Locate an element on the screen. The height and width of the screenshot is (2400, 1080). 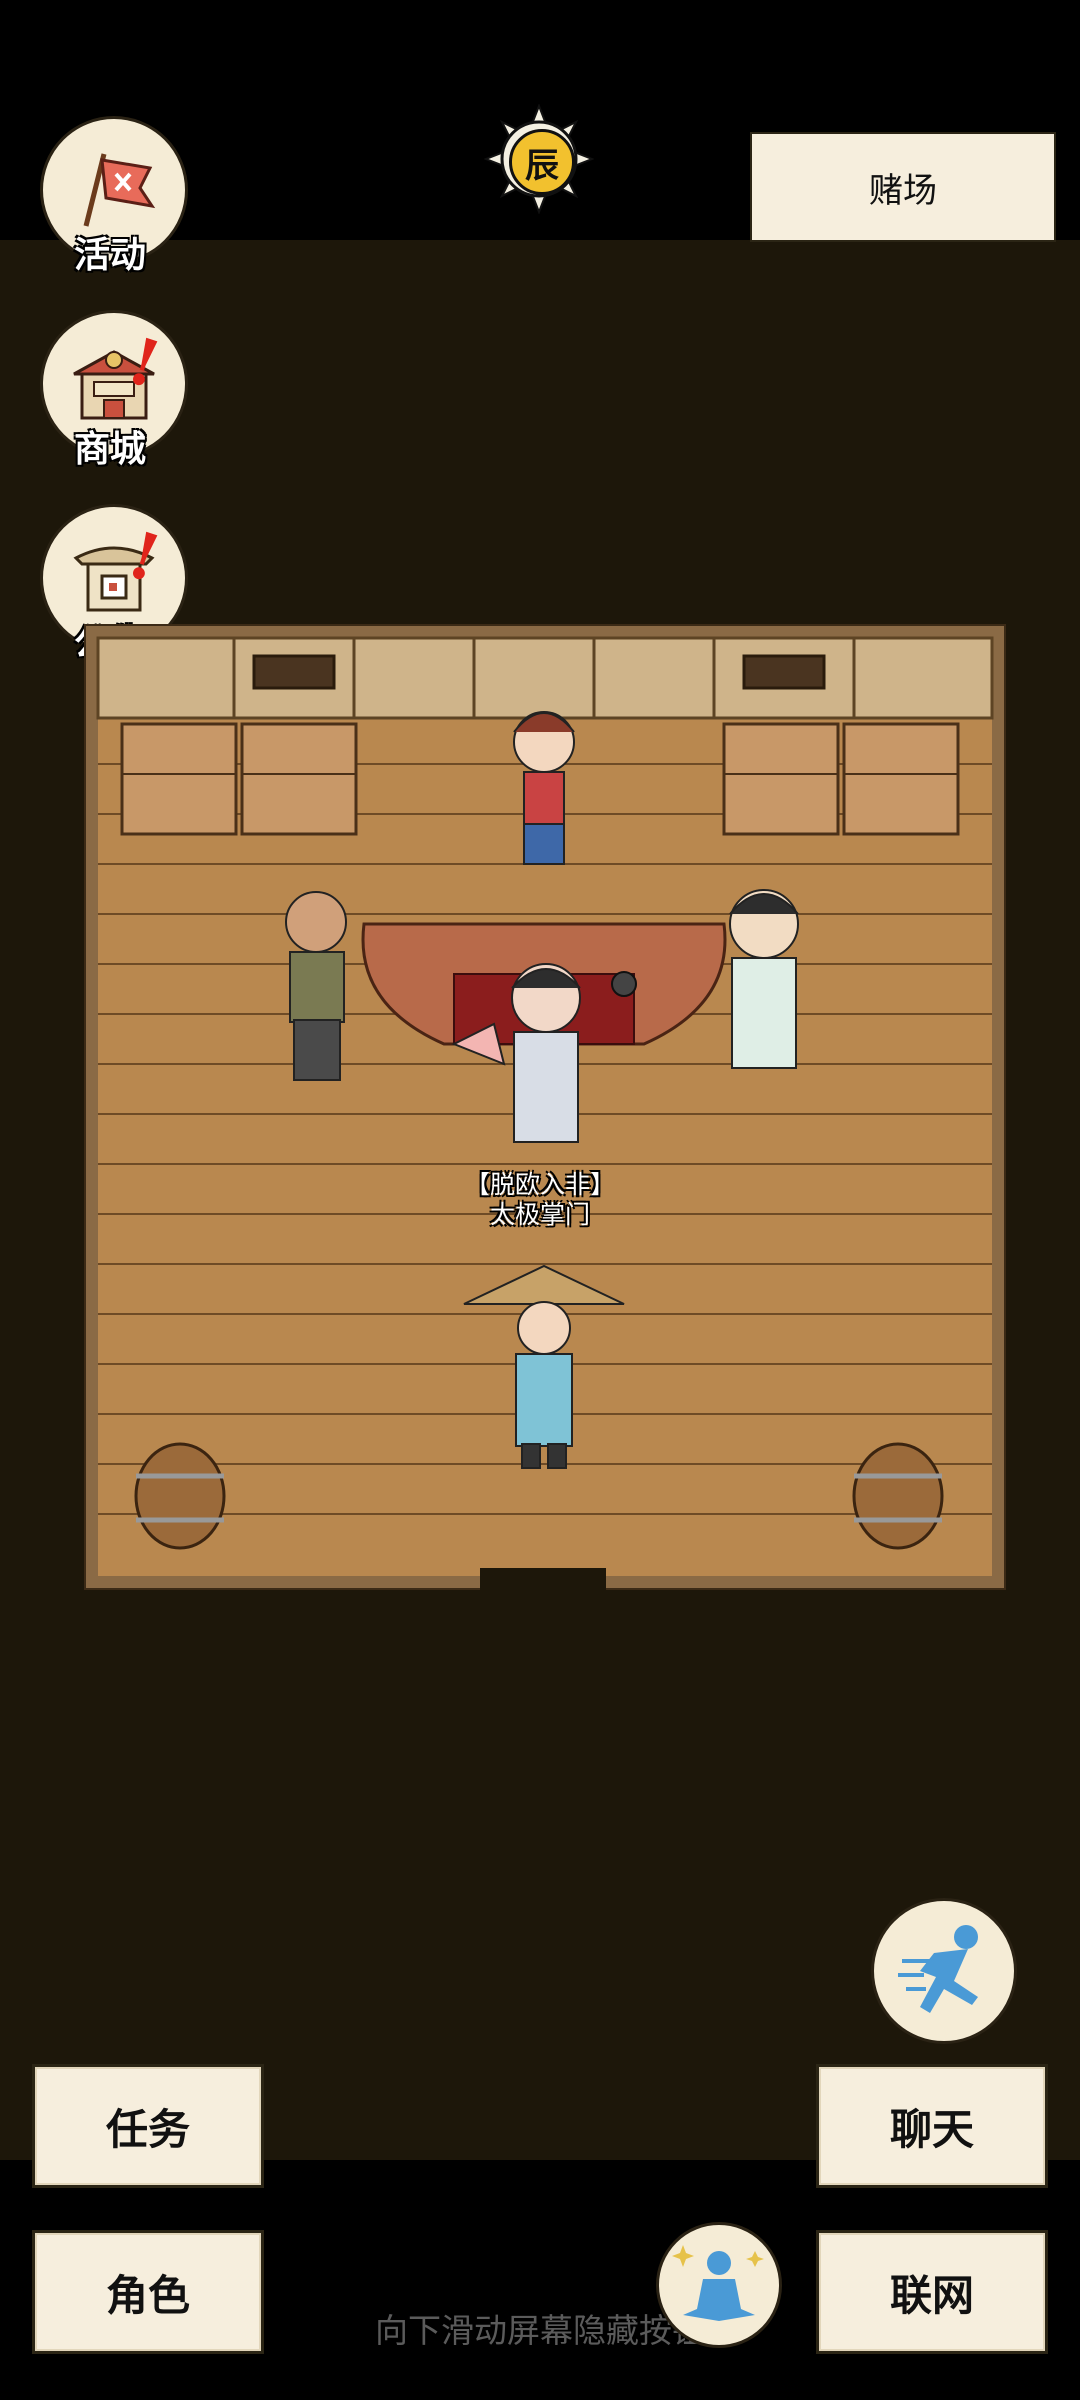
shop-label: 商城 is located at coordinates (109, 449).